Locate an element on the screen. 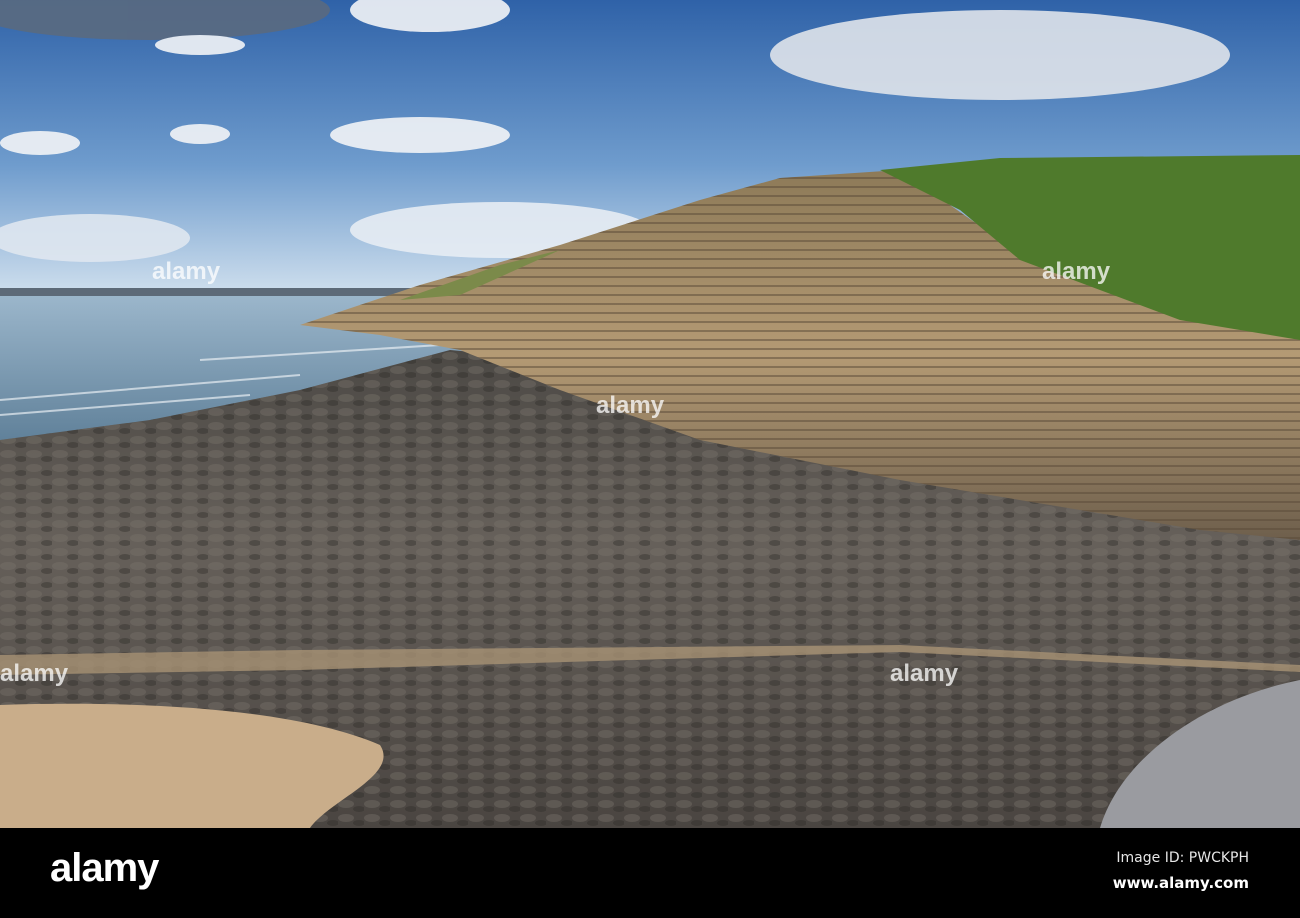 This screenshot has width=1300, height=918. watermark-bar: alamy Image ID: PWCKPH www.alamy.com is located at coordinates (650, 873).